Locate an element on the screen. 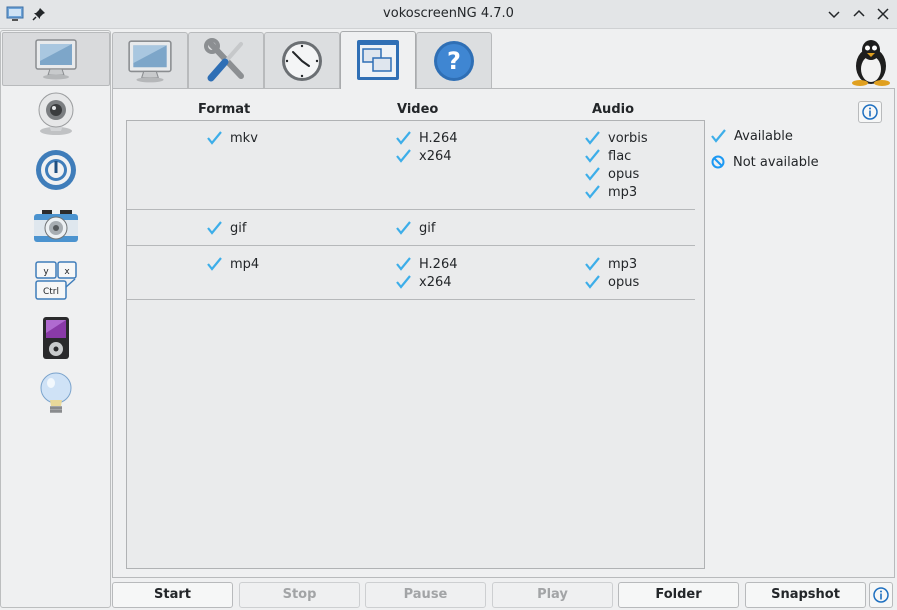  tab-tools is located at coordinates (226, 60).